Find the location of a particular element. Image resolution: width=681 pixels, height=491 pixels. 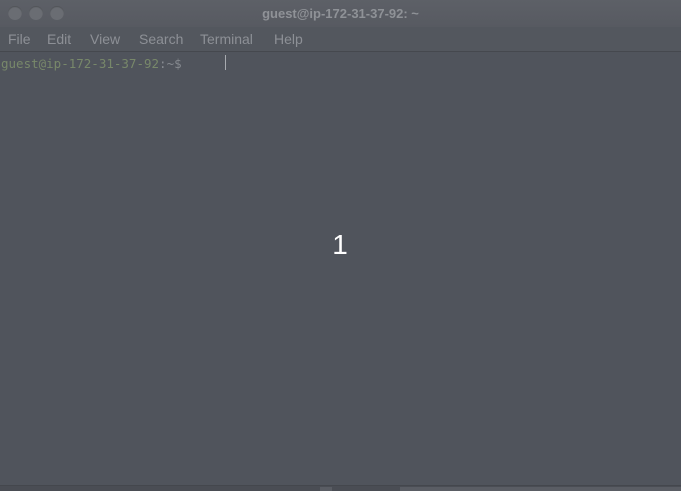

bottom-edge is located at coordinates (340, 488).